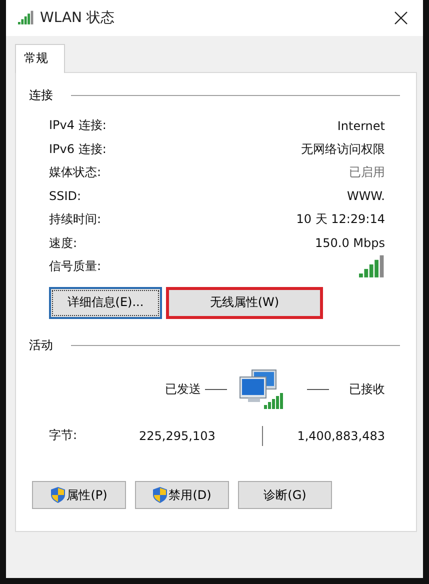 Image resolution: width=429 pixels, height=584 pixels. I want to click on field-value: 10 天 12:29:14, so click(340, 219).